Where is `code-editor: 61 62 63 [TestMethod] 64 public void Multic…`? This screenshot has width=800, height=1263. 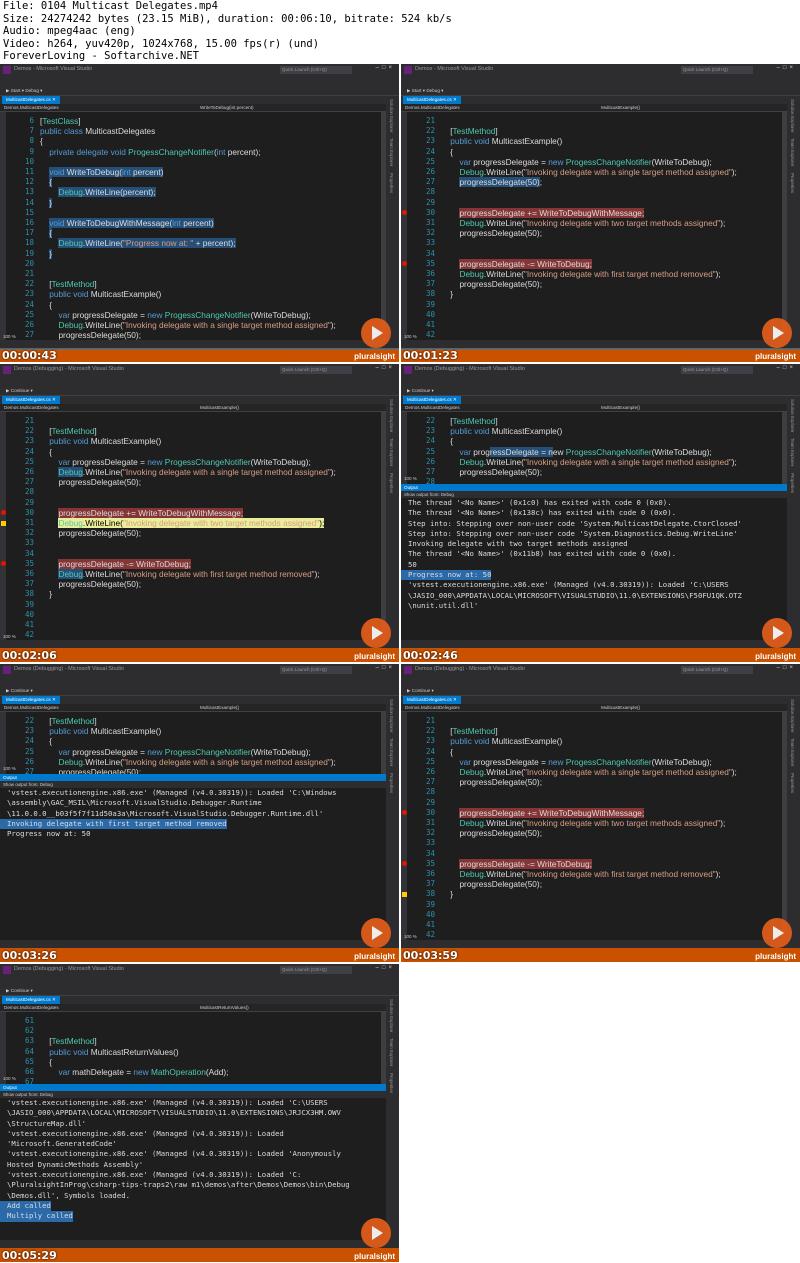 code-editor: 61 62 63 [TestMethod] 64 public void Multic… is located at coordinates (193, 1048).